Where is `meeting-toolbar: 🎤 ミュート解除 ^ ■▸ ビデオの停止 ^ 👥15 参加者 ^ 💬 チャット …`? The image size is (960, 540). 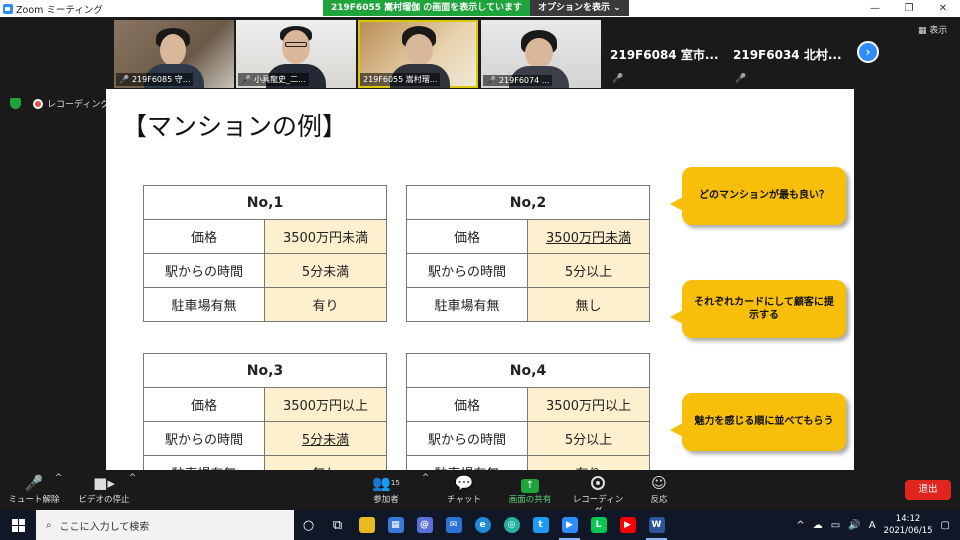 meeting-toolbar: 🎤 ミュート解除 ^ ■▸ ビデオの停止 ^ 👥15 参加者 ^ 💬 チャット … is located at coordinates (480, 493).